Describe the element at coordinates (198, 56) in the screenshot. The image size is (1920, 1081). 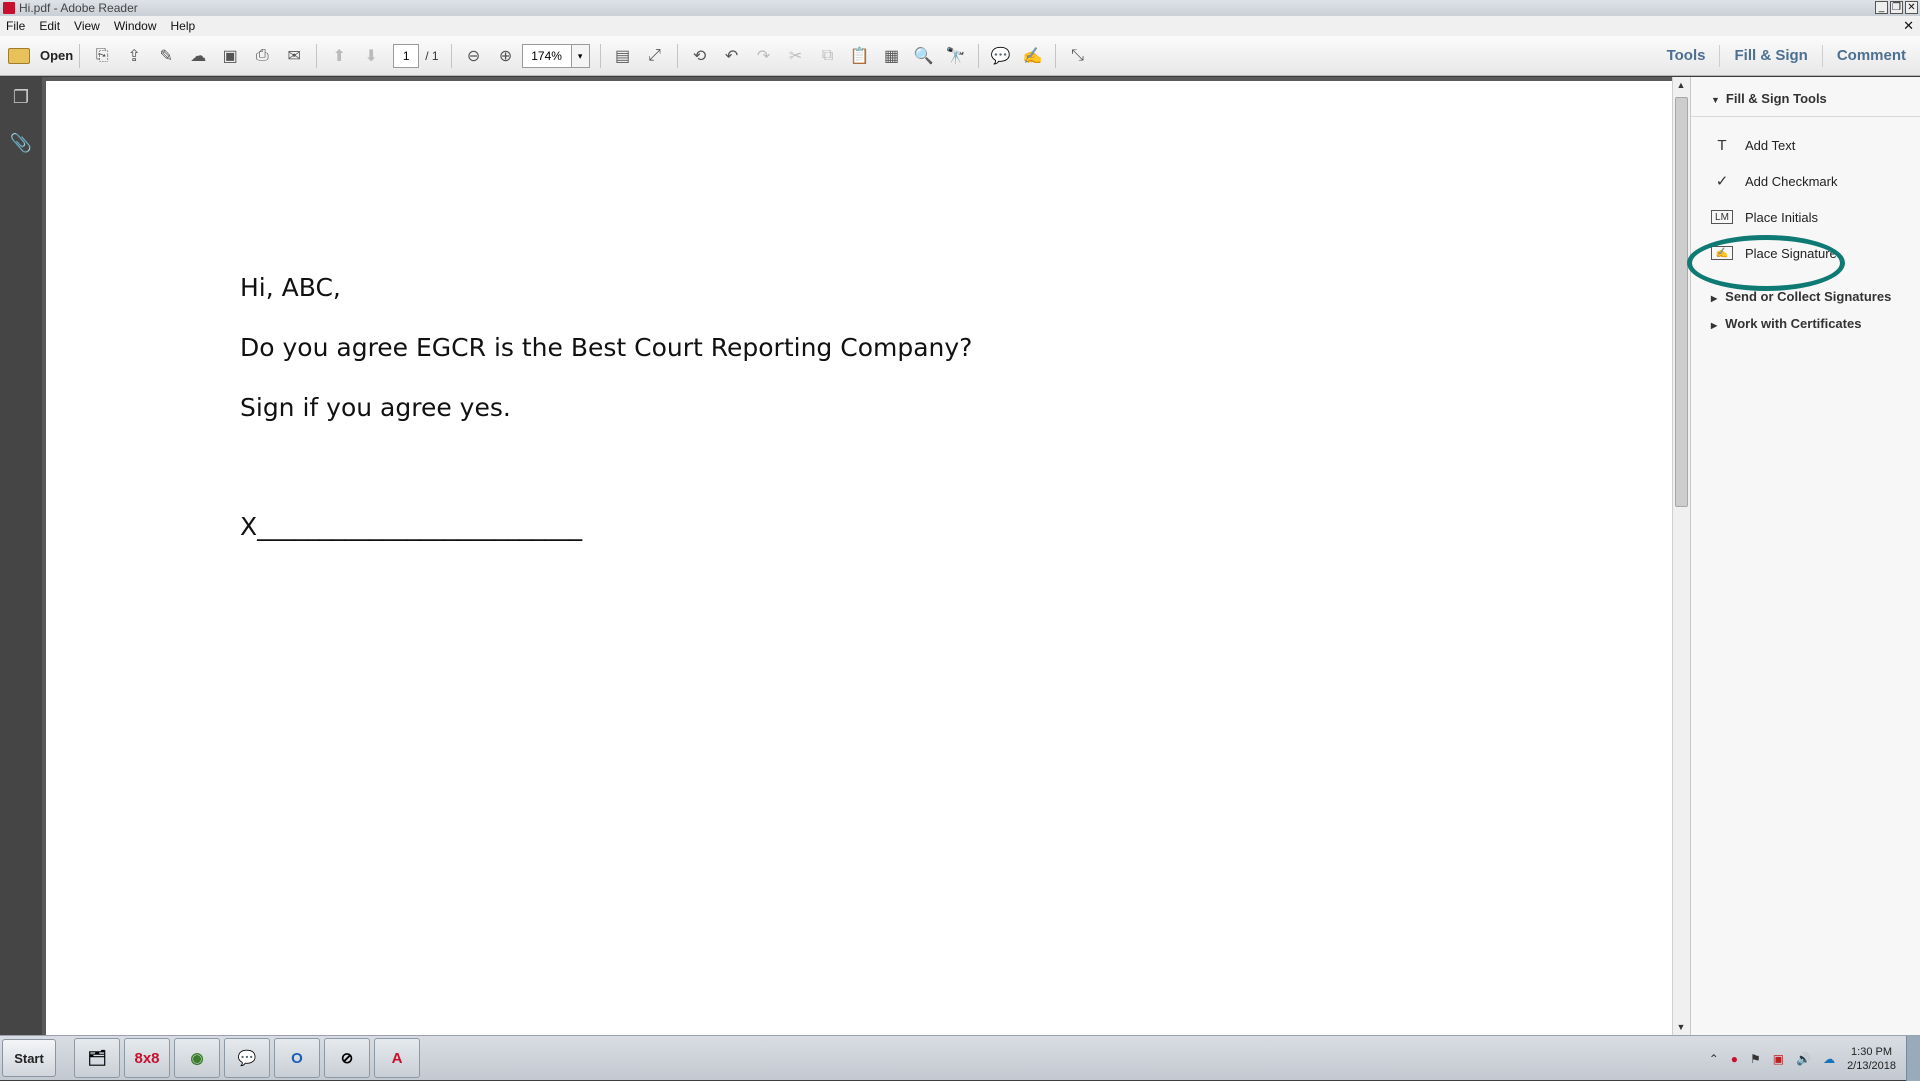
I see `cloud-upload-icon: ☁` at that location.